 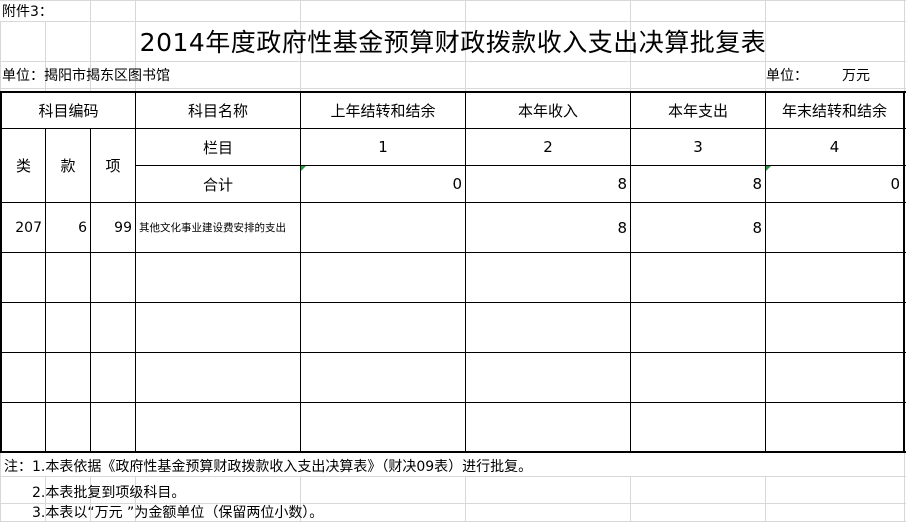 I want to click on header-expense: 本年支出, so click(x=697, y=111).